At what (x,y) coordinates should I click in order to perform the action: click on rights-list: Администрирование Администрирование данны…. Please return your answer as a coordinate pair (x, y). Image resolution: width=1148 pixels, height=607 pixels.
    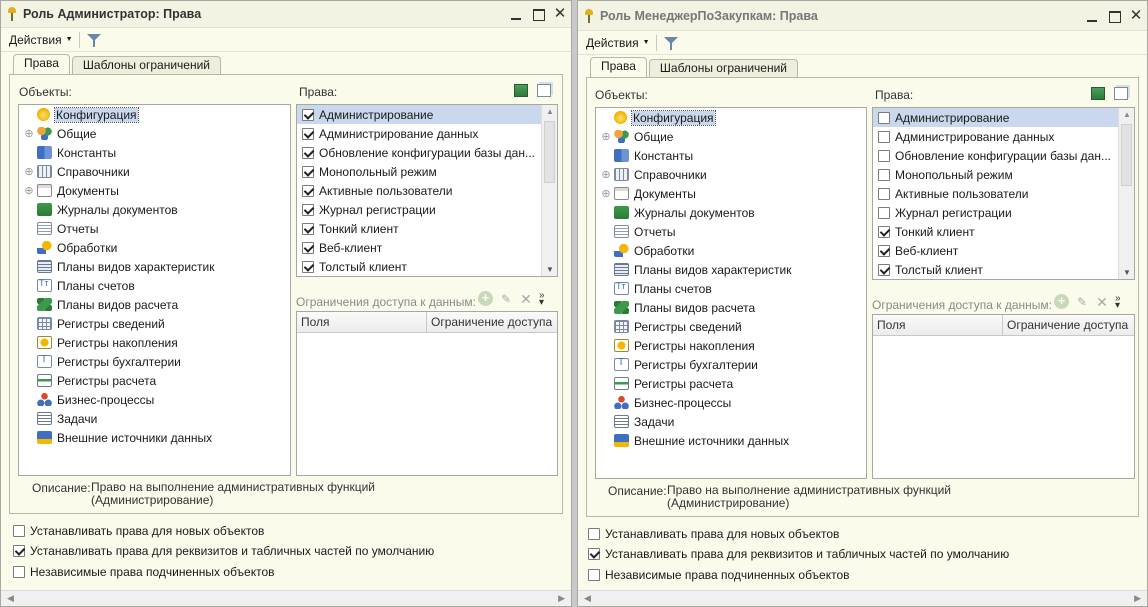
    Looking at the image, I should click on (1003, 193).